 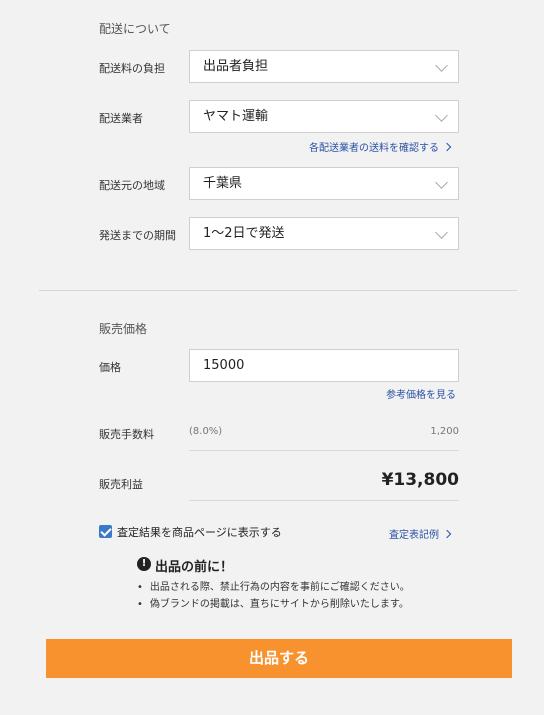 I want to click on assessment-example-link-text: 査定表記例, so click(x=414, y=535).